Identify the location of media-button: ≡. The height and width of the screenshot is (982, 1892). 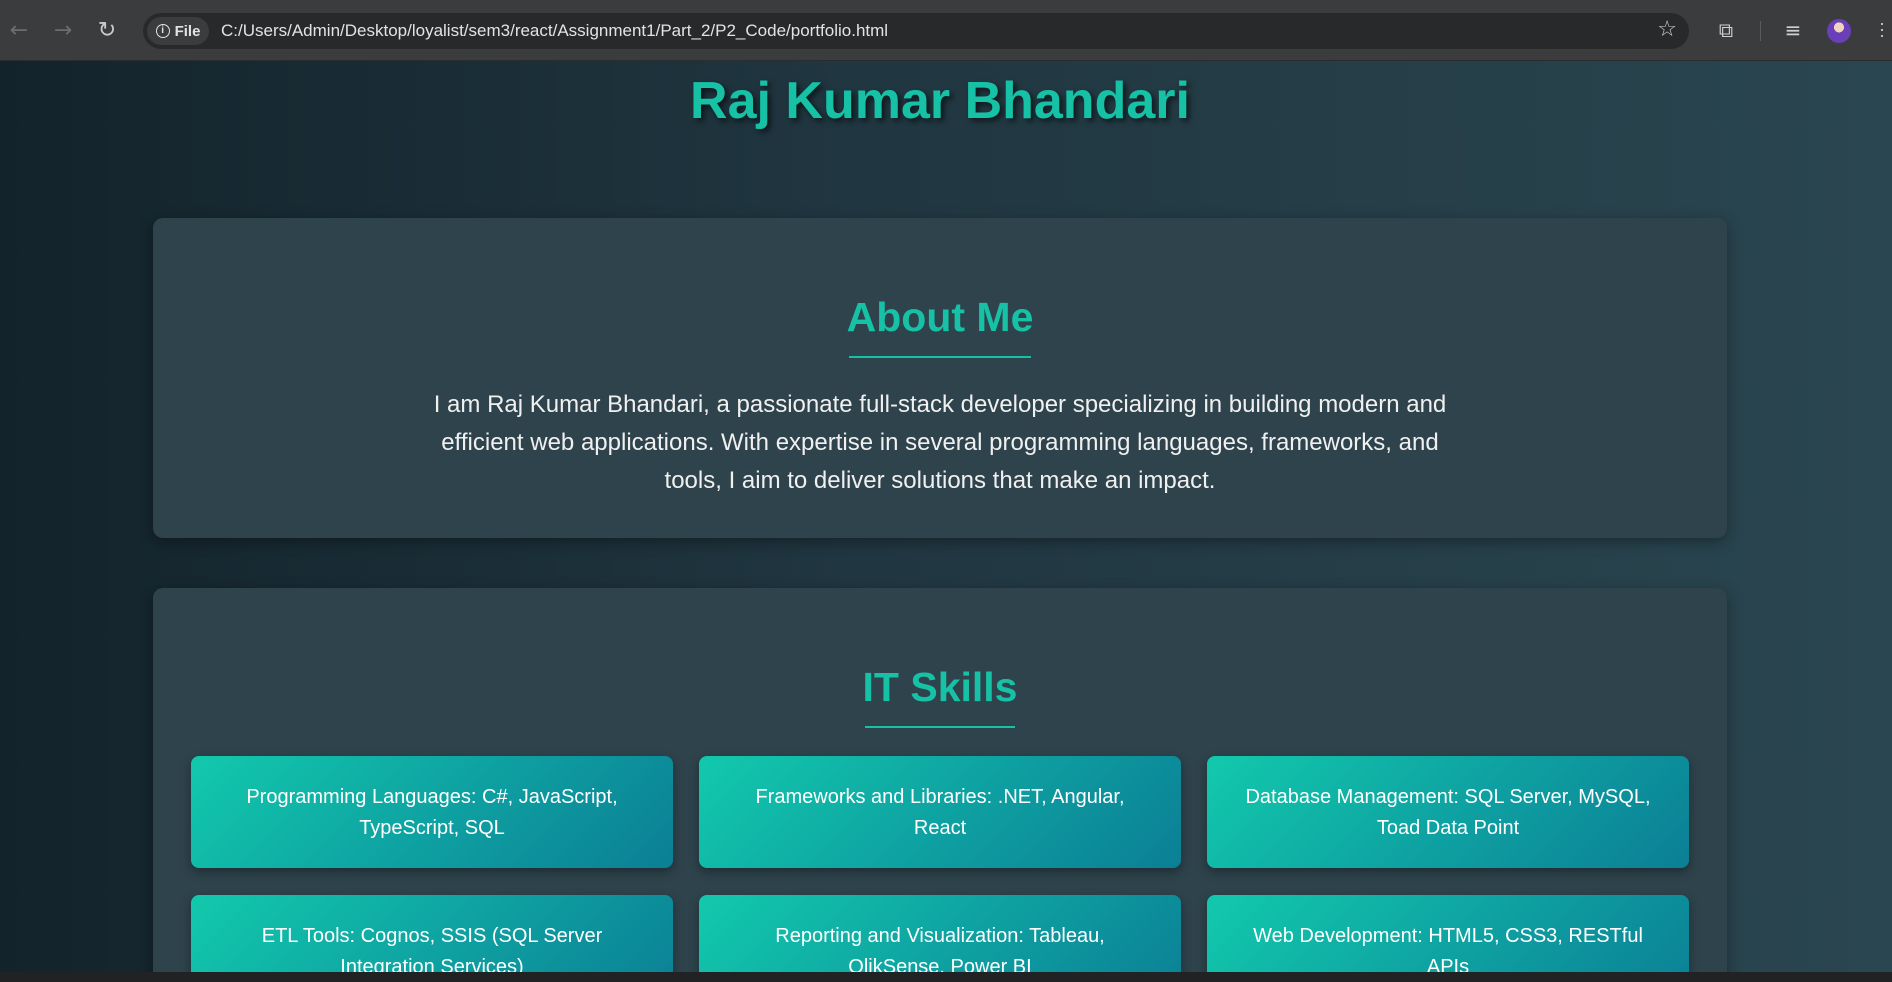
(1793, 30).